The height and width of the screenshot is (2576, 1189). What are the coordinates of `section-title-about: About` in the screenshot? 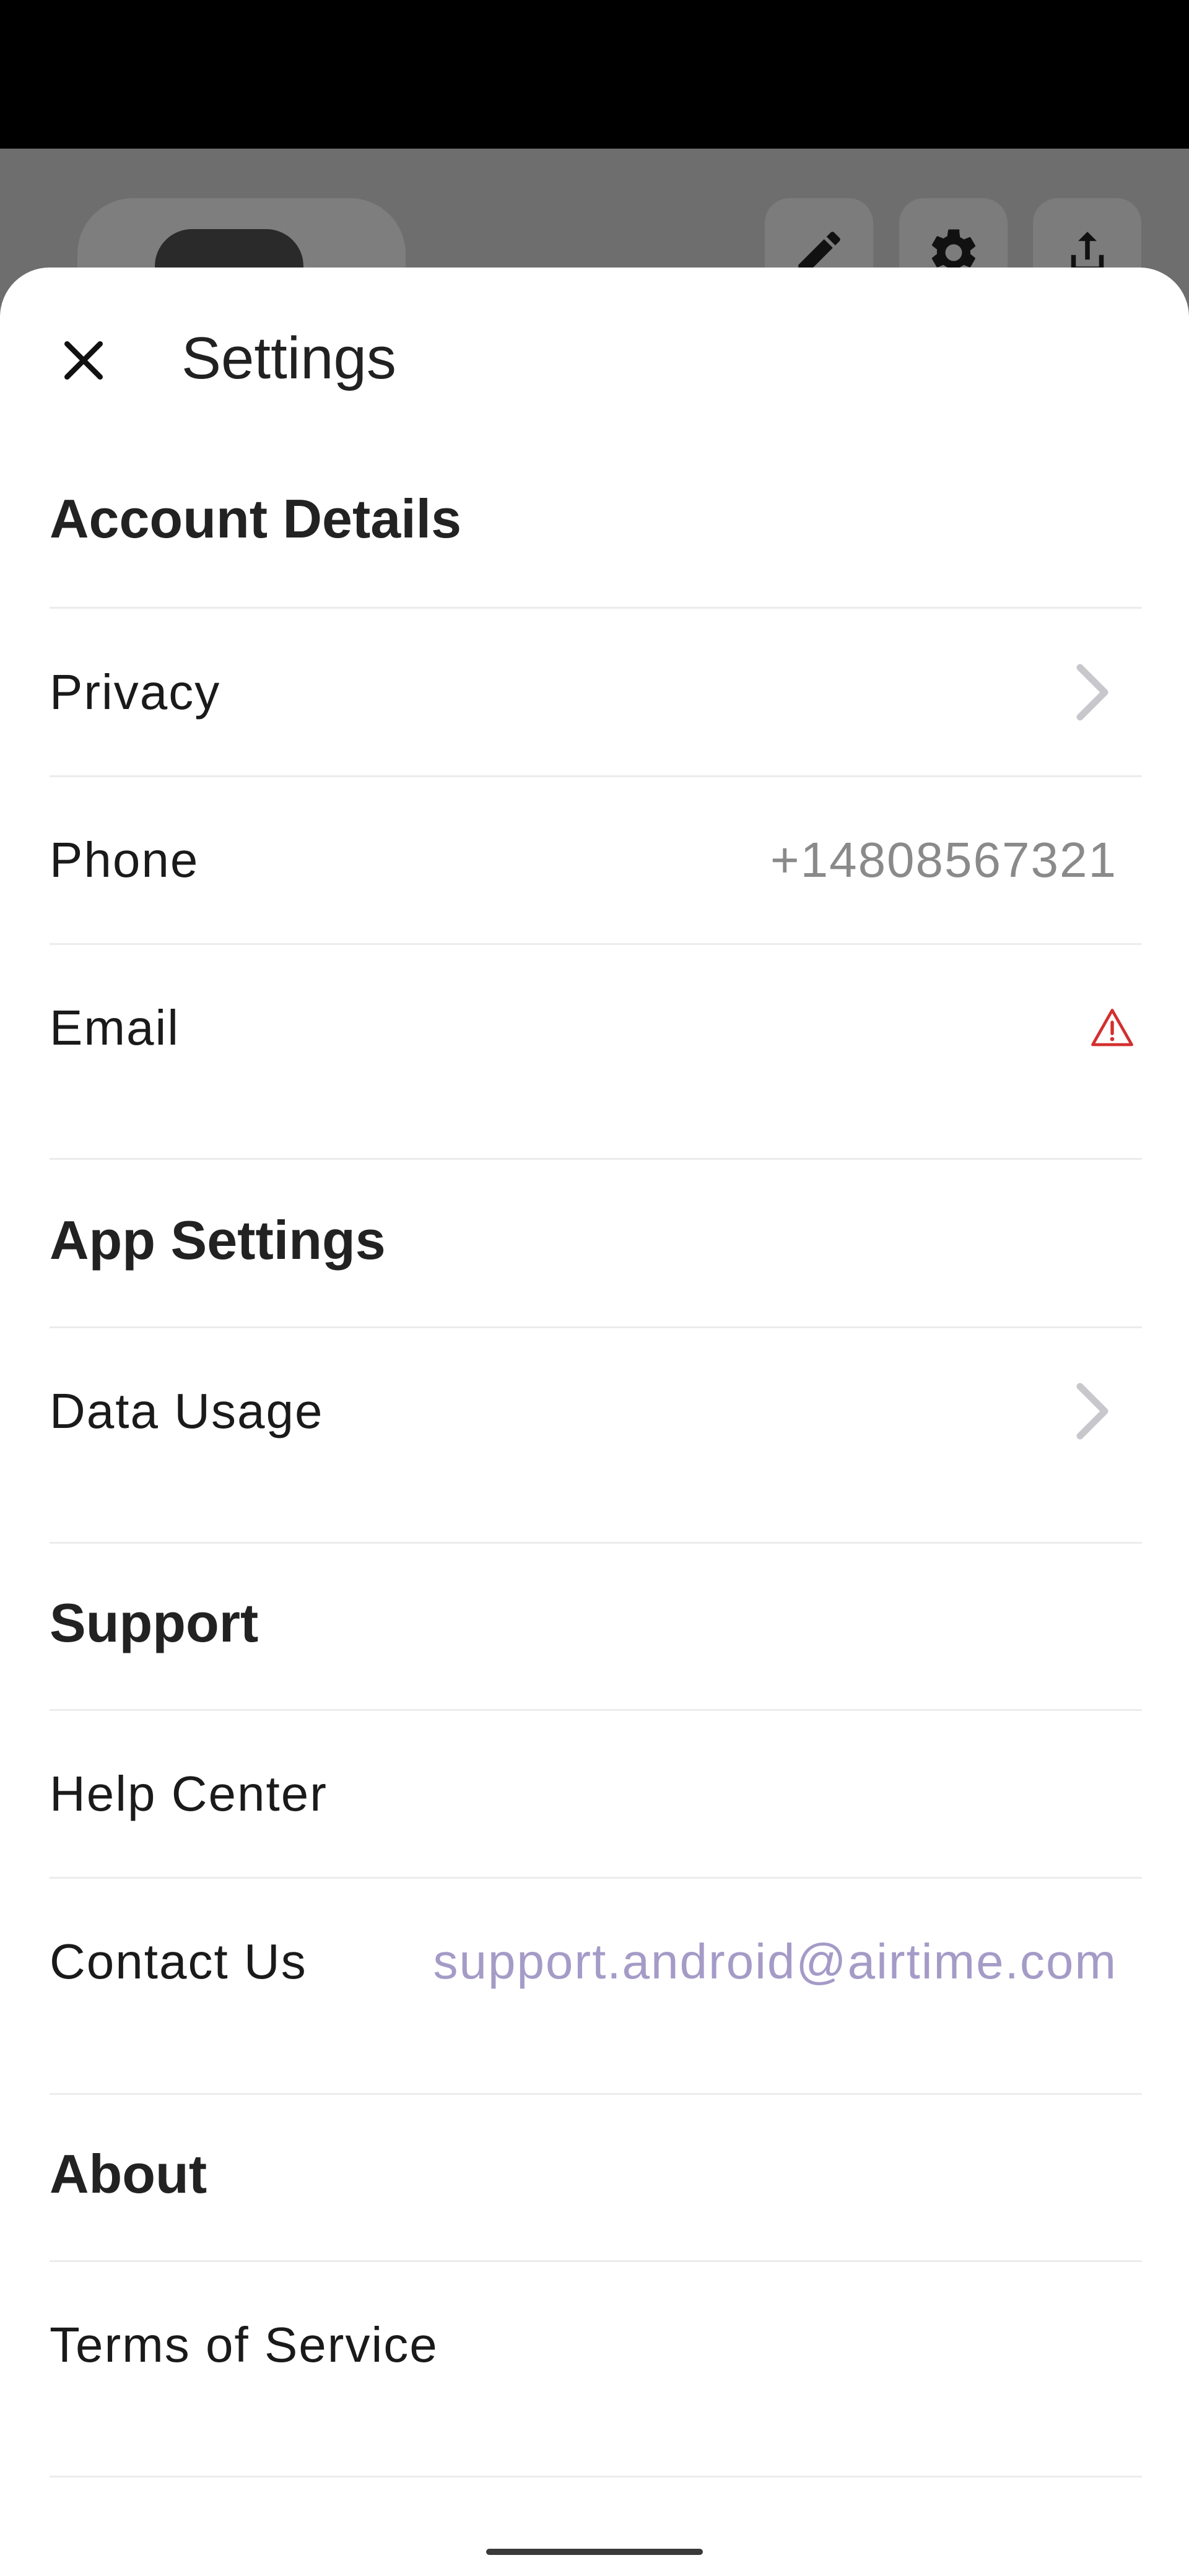 It's located at (128, 2173).